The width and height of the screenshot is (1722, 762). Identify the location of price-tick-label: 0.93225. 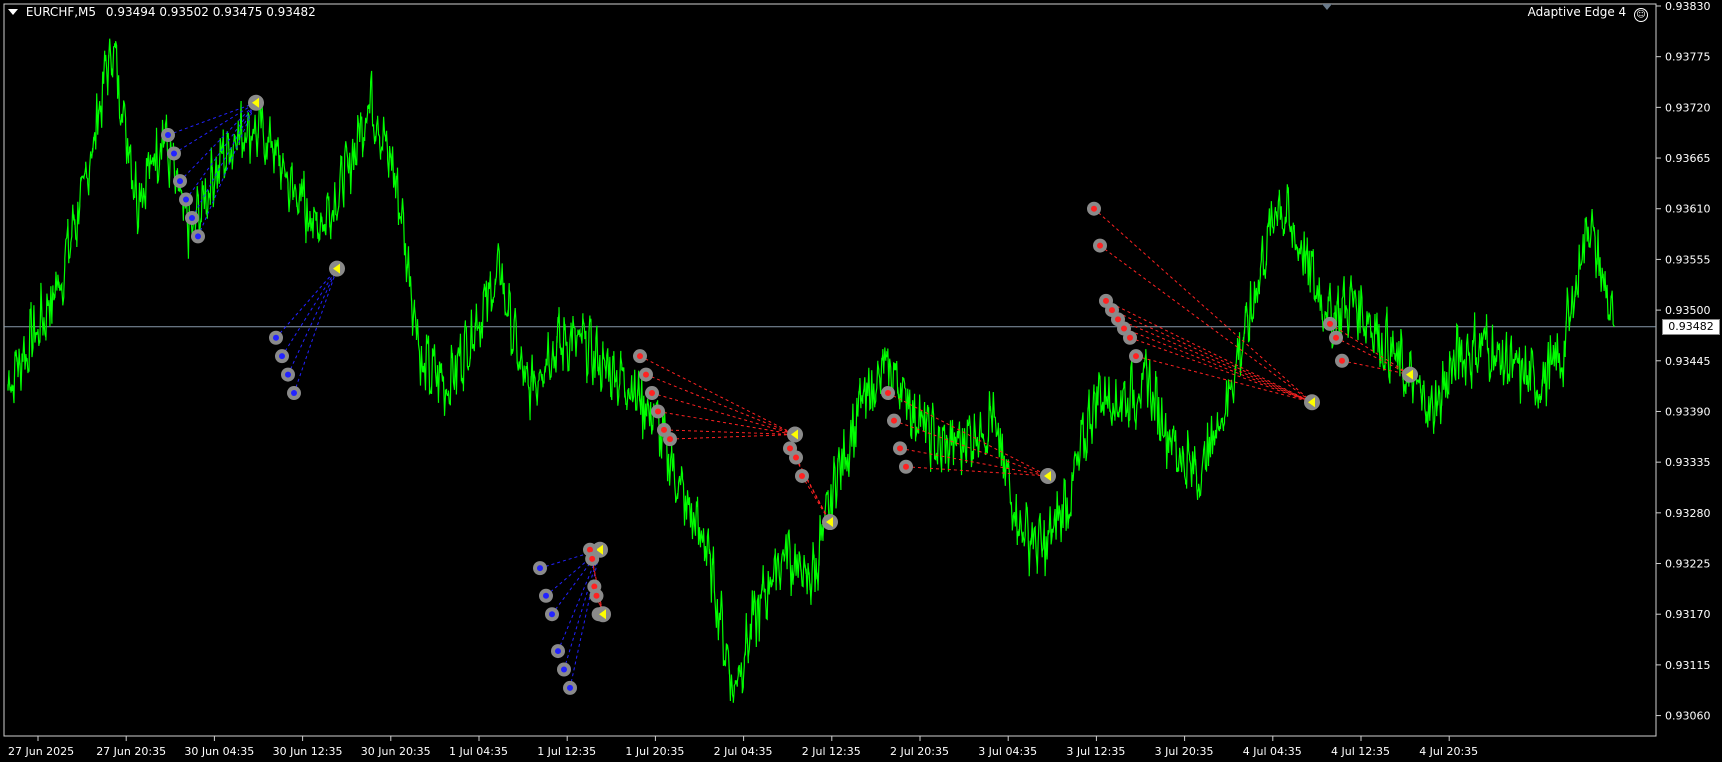
(1688, 564).